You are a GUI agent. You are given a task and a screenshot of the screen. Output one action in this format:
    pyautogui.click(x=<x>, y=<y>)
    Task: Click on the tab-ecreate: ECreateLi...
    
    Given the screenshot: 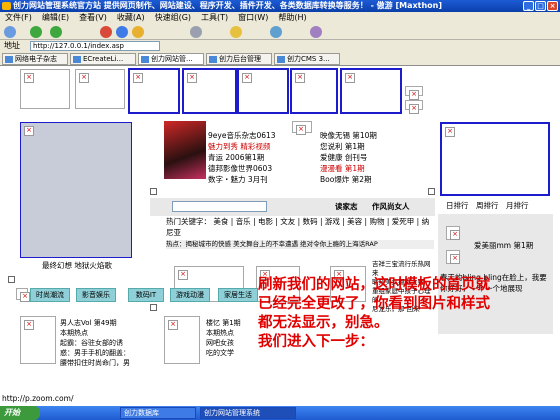 What is the action you would take?
    pyautogui.click(x=103, y=59)
    